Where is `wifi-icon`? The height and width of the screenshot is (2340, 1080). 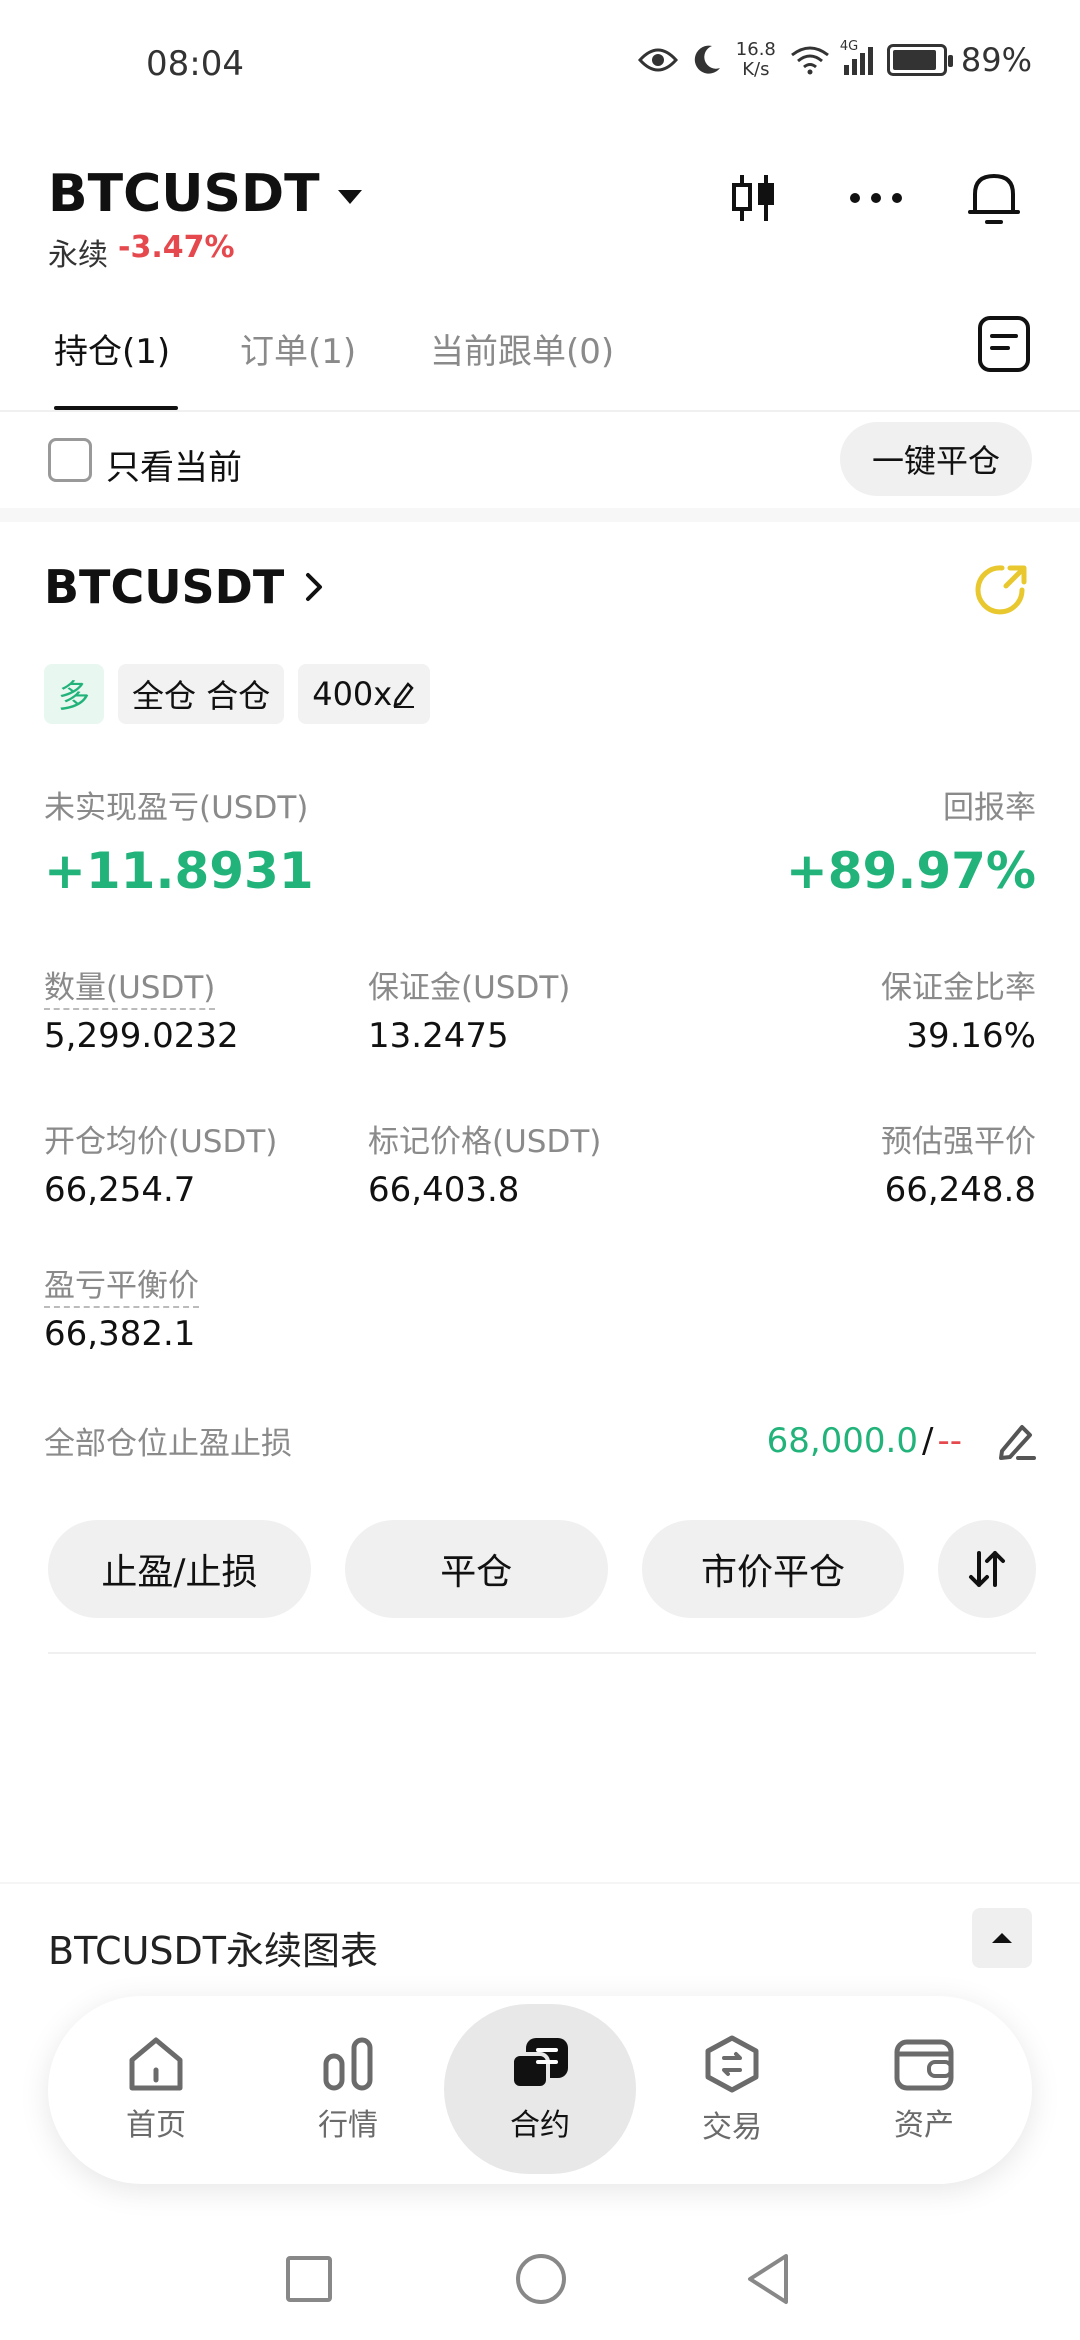
wifi-icon is located at coordinates (809, 60).